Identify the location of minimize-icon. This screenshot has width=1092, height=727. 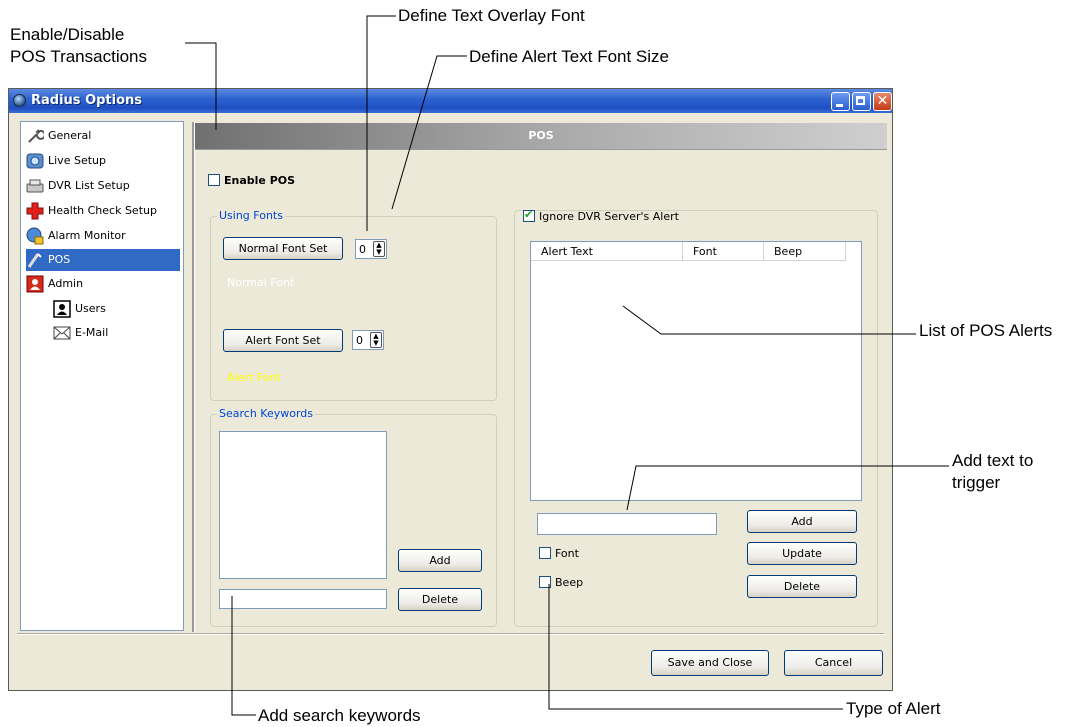
(840, 101).